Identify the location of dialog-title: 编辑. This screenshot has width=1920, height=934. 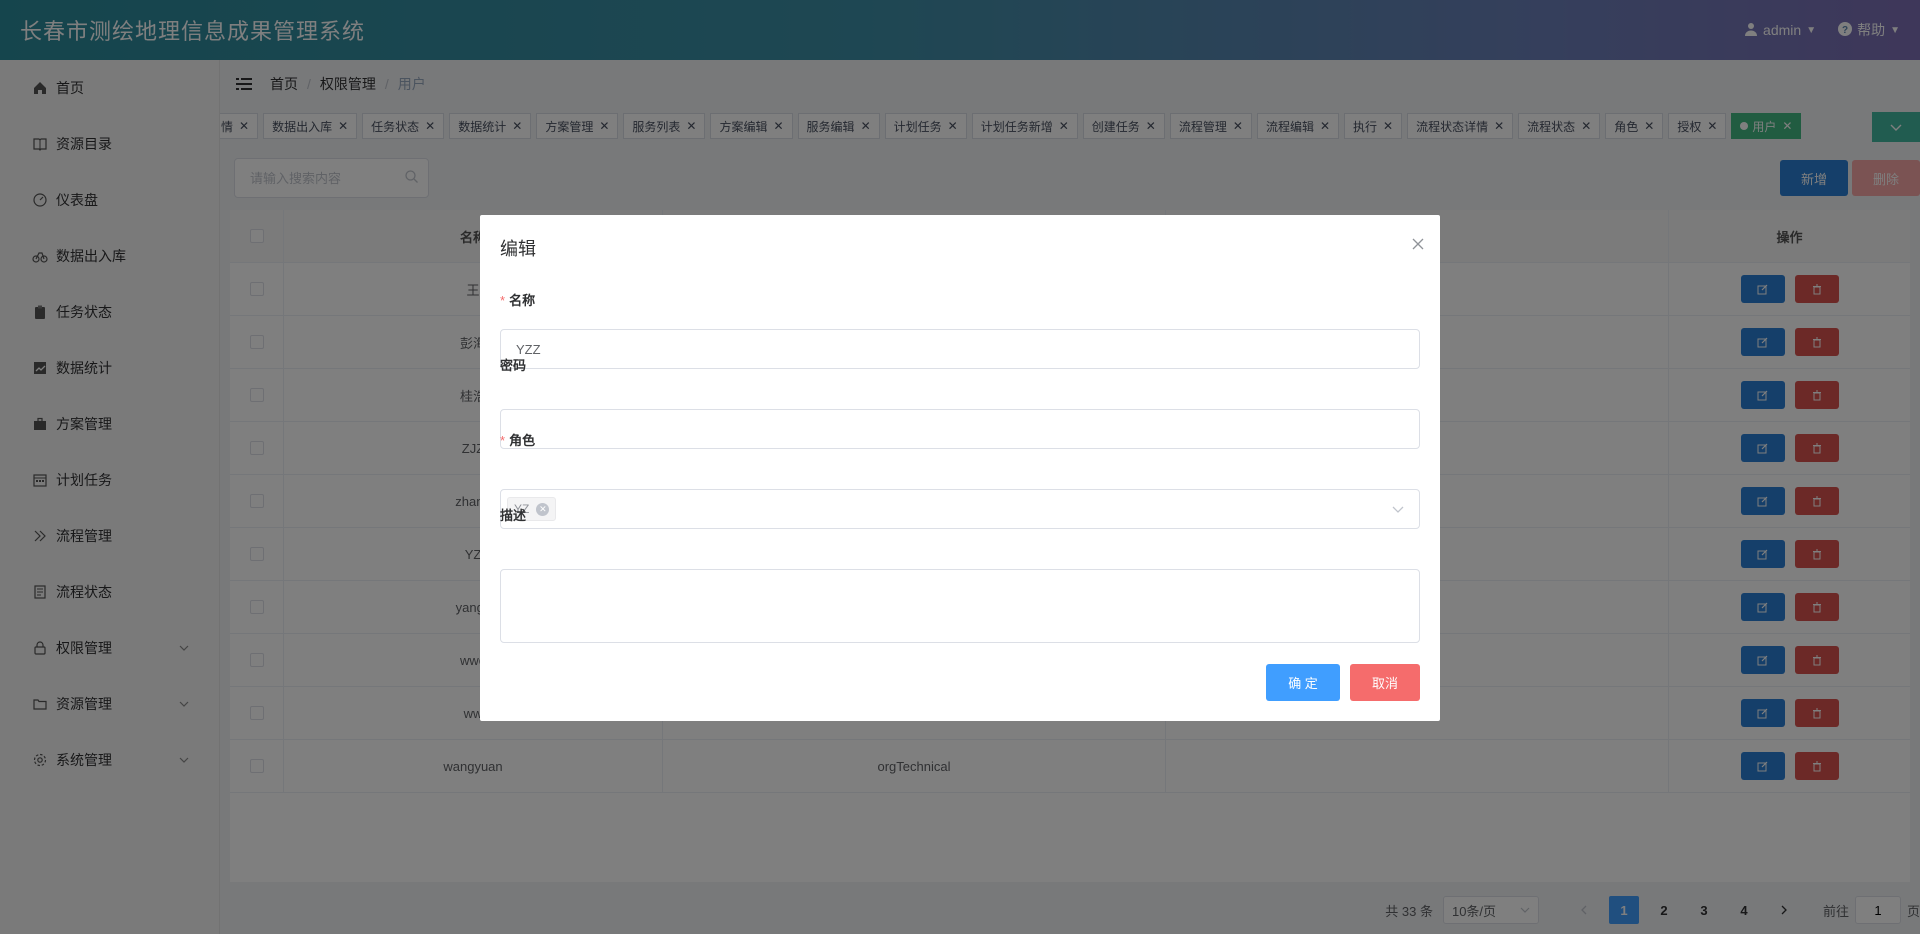
(518, 249).